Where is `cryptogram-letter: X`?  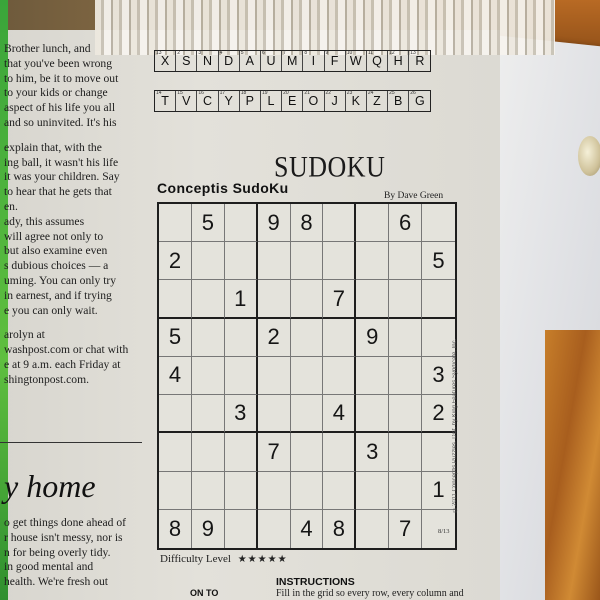
cryptogram-letter: X is located at coordinates (165, 61).